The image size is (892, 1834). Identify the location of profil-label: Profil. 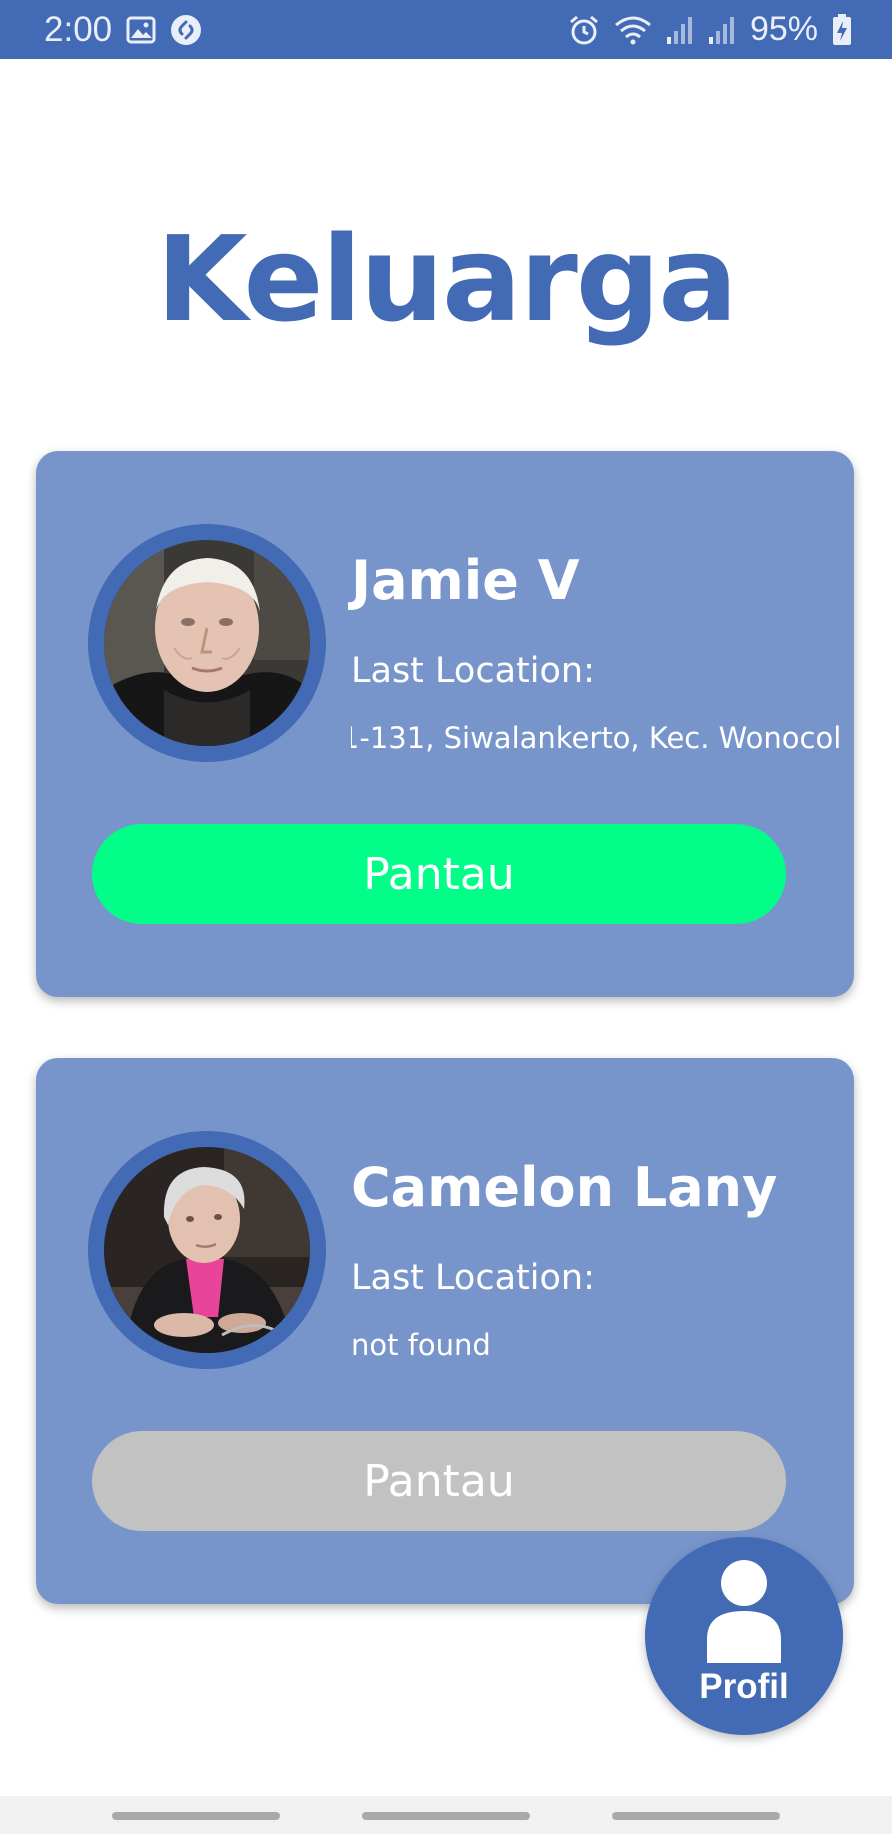
(744, 1686).